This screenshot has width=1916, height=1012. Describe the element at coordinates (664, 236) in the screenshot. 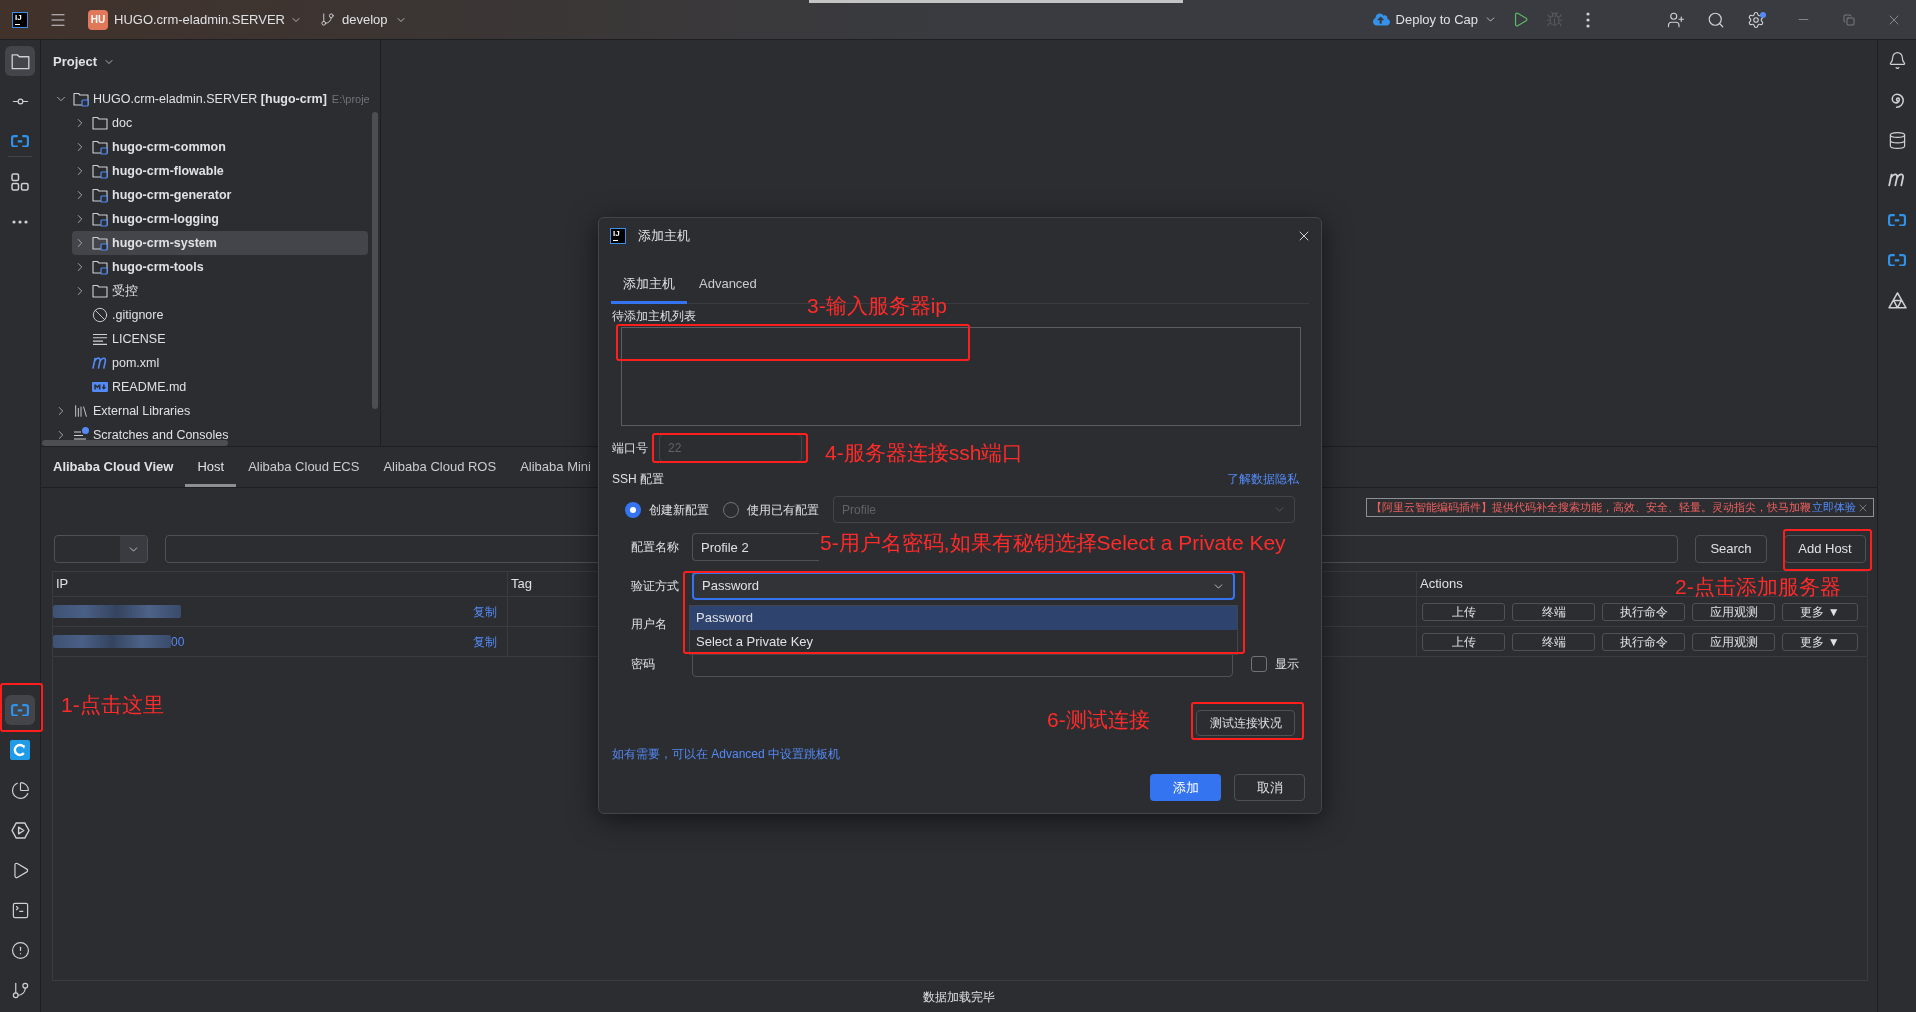

I see `dialog-title: 添加主机` at that location.